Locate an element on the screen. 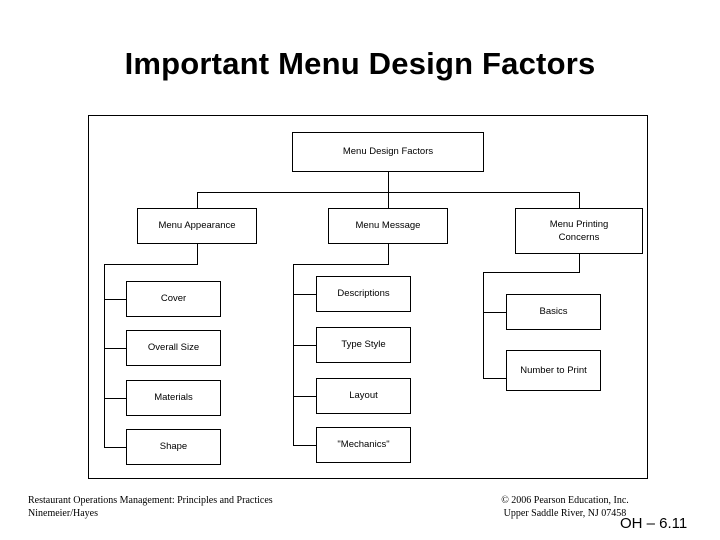  node-basics-label: Basics is located at coordinates (553, 311).